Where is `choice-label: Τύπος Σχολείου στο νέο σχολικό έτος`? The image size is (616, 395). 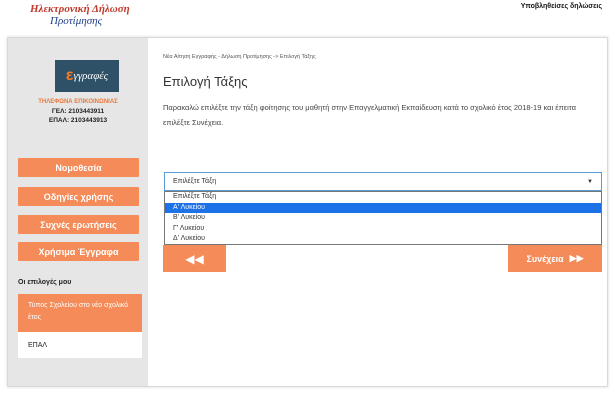 choice-label: Τύπος Σχολείου στο νέο σχολικό έτος is located at coordinates (80, 313).